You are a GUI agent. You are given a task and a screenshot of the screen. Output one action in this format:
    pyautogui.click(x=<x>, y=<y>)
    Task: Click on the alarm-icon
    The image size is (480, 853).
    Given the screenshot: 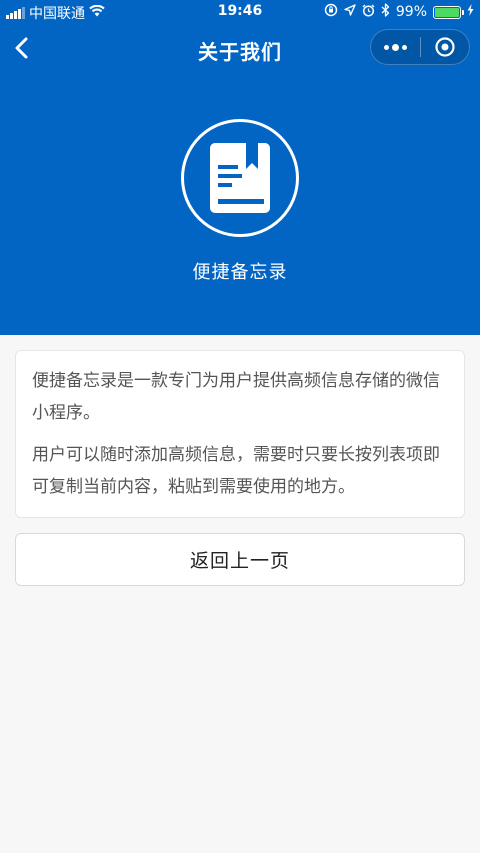 What is the action you would take?
    pyautogui.click(x=368, y=12)
    